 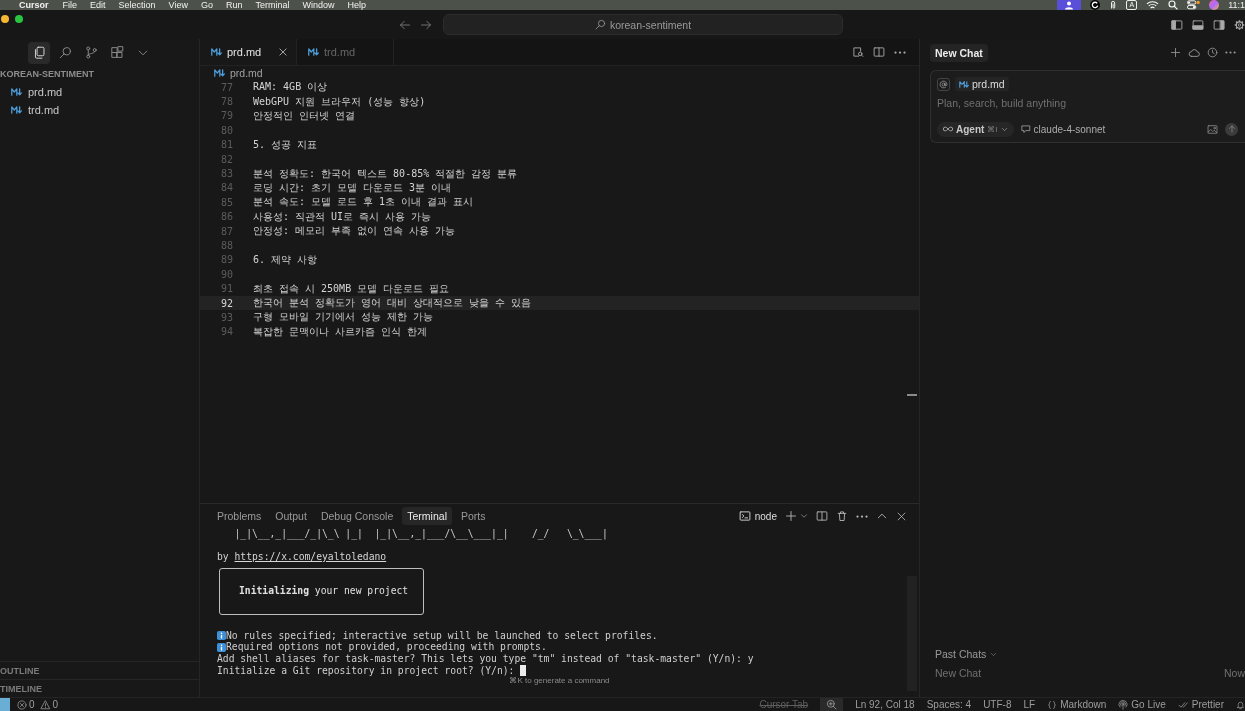 I want to click on wifi-icon, so click(x=1153, y=5).